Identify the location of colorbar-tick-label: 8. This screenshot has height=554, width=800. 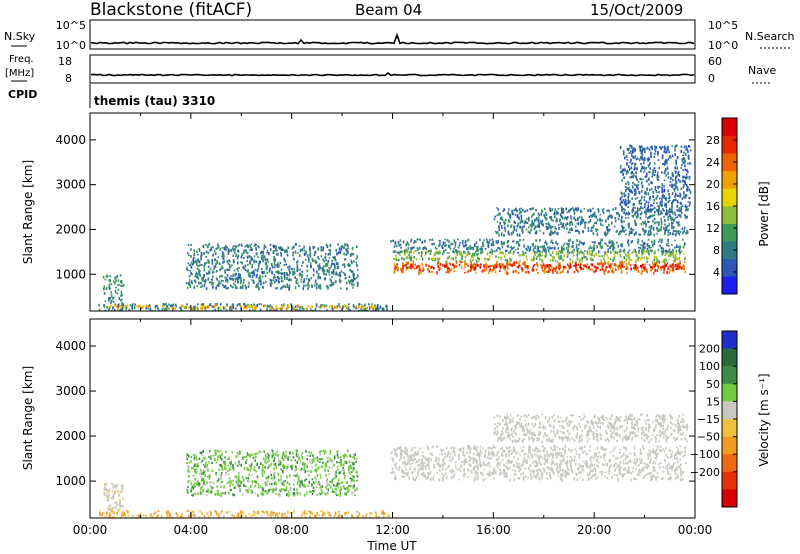
(716, 250).